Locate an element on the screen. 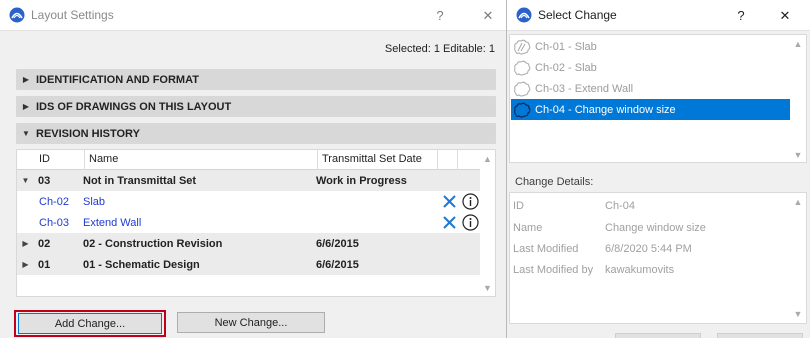 Image resolution: width=810 pixels, height=338 pixels. row-name: Slab is located at coordinates (94, 201).